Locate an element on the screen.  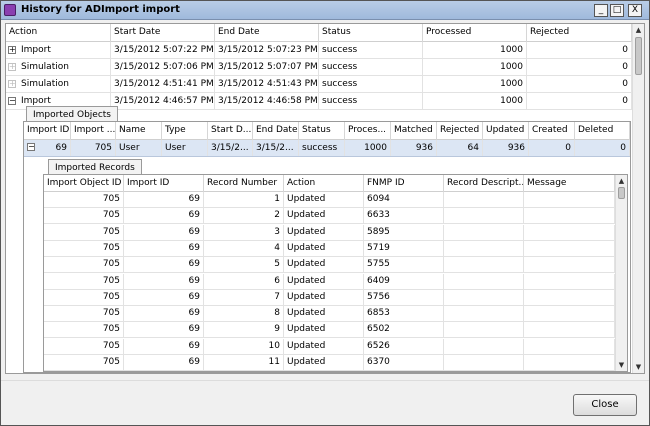
maximize-button: □ is located at coordinates (617, 10).